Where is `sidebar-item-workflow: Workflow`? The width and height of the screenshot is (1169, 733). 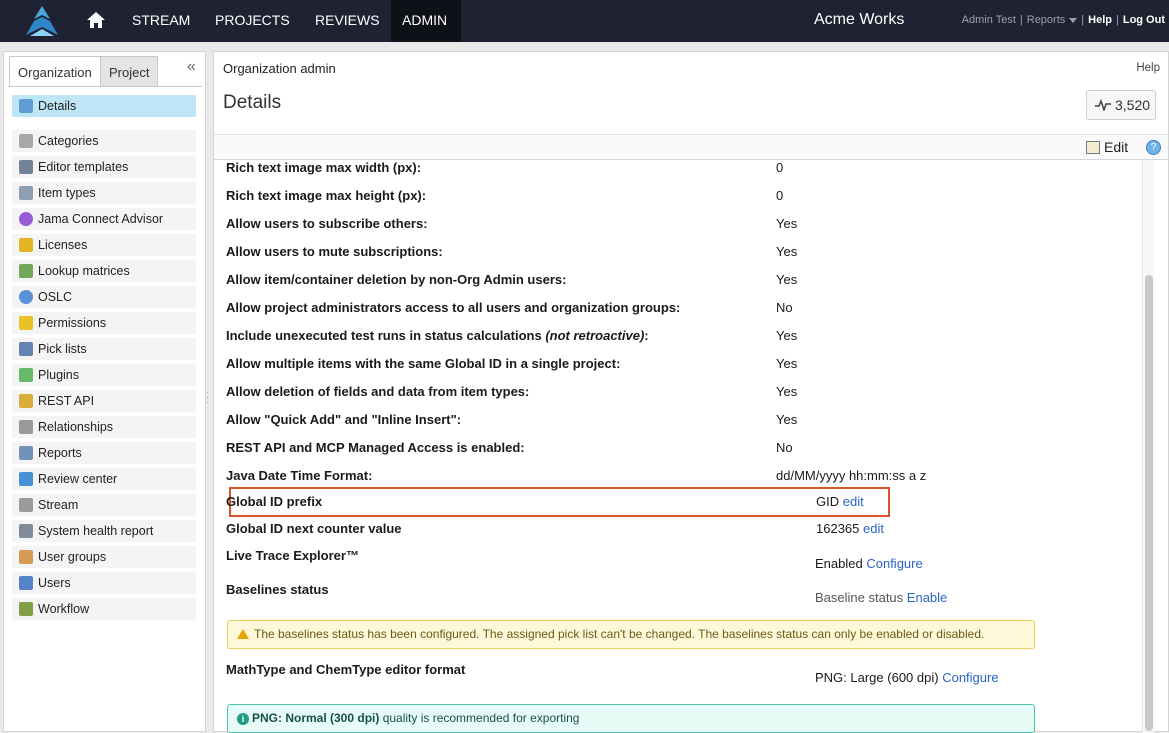 sidebar-item-workflow: Workflow is located at coordinates (104, 609).